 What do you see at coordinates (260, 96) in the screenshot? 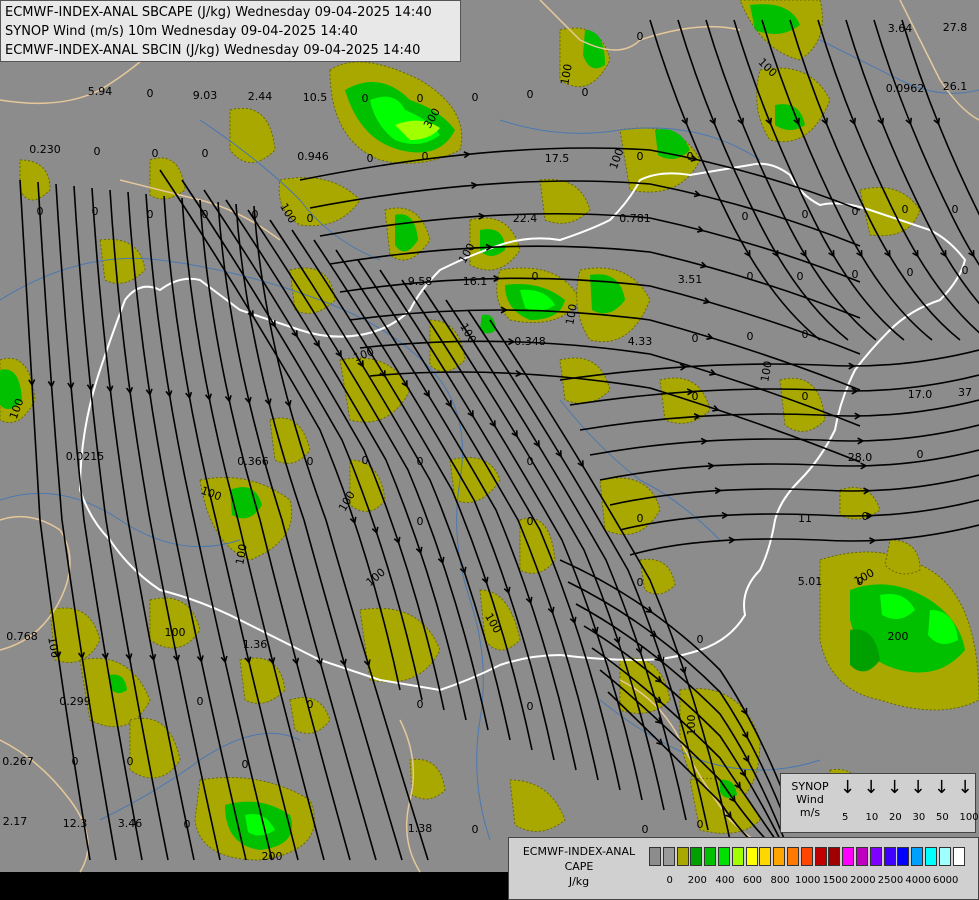
I see `station-value: 2.44` at bounding box center [260, 96].